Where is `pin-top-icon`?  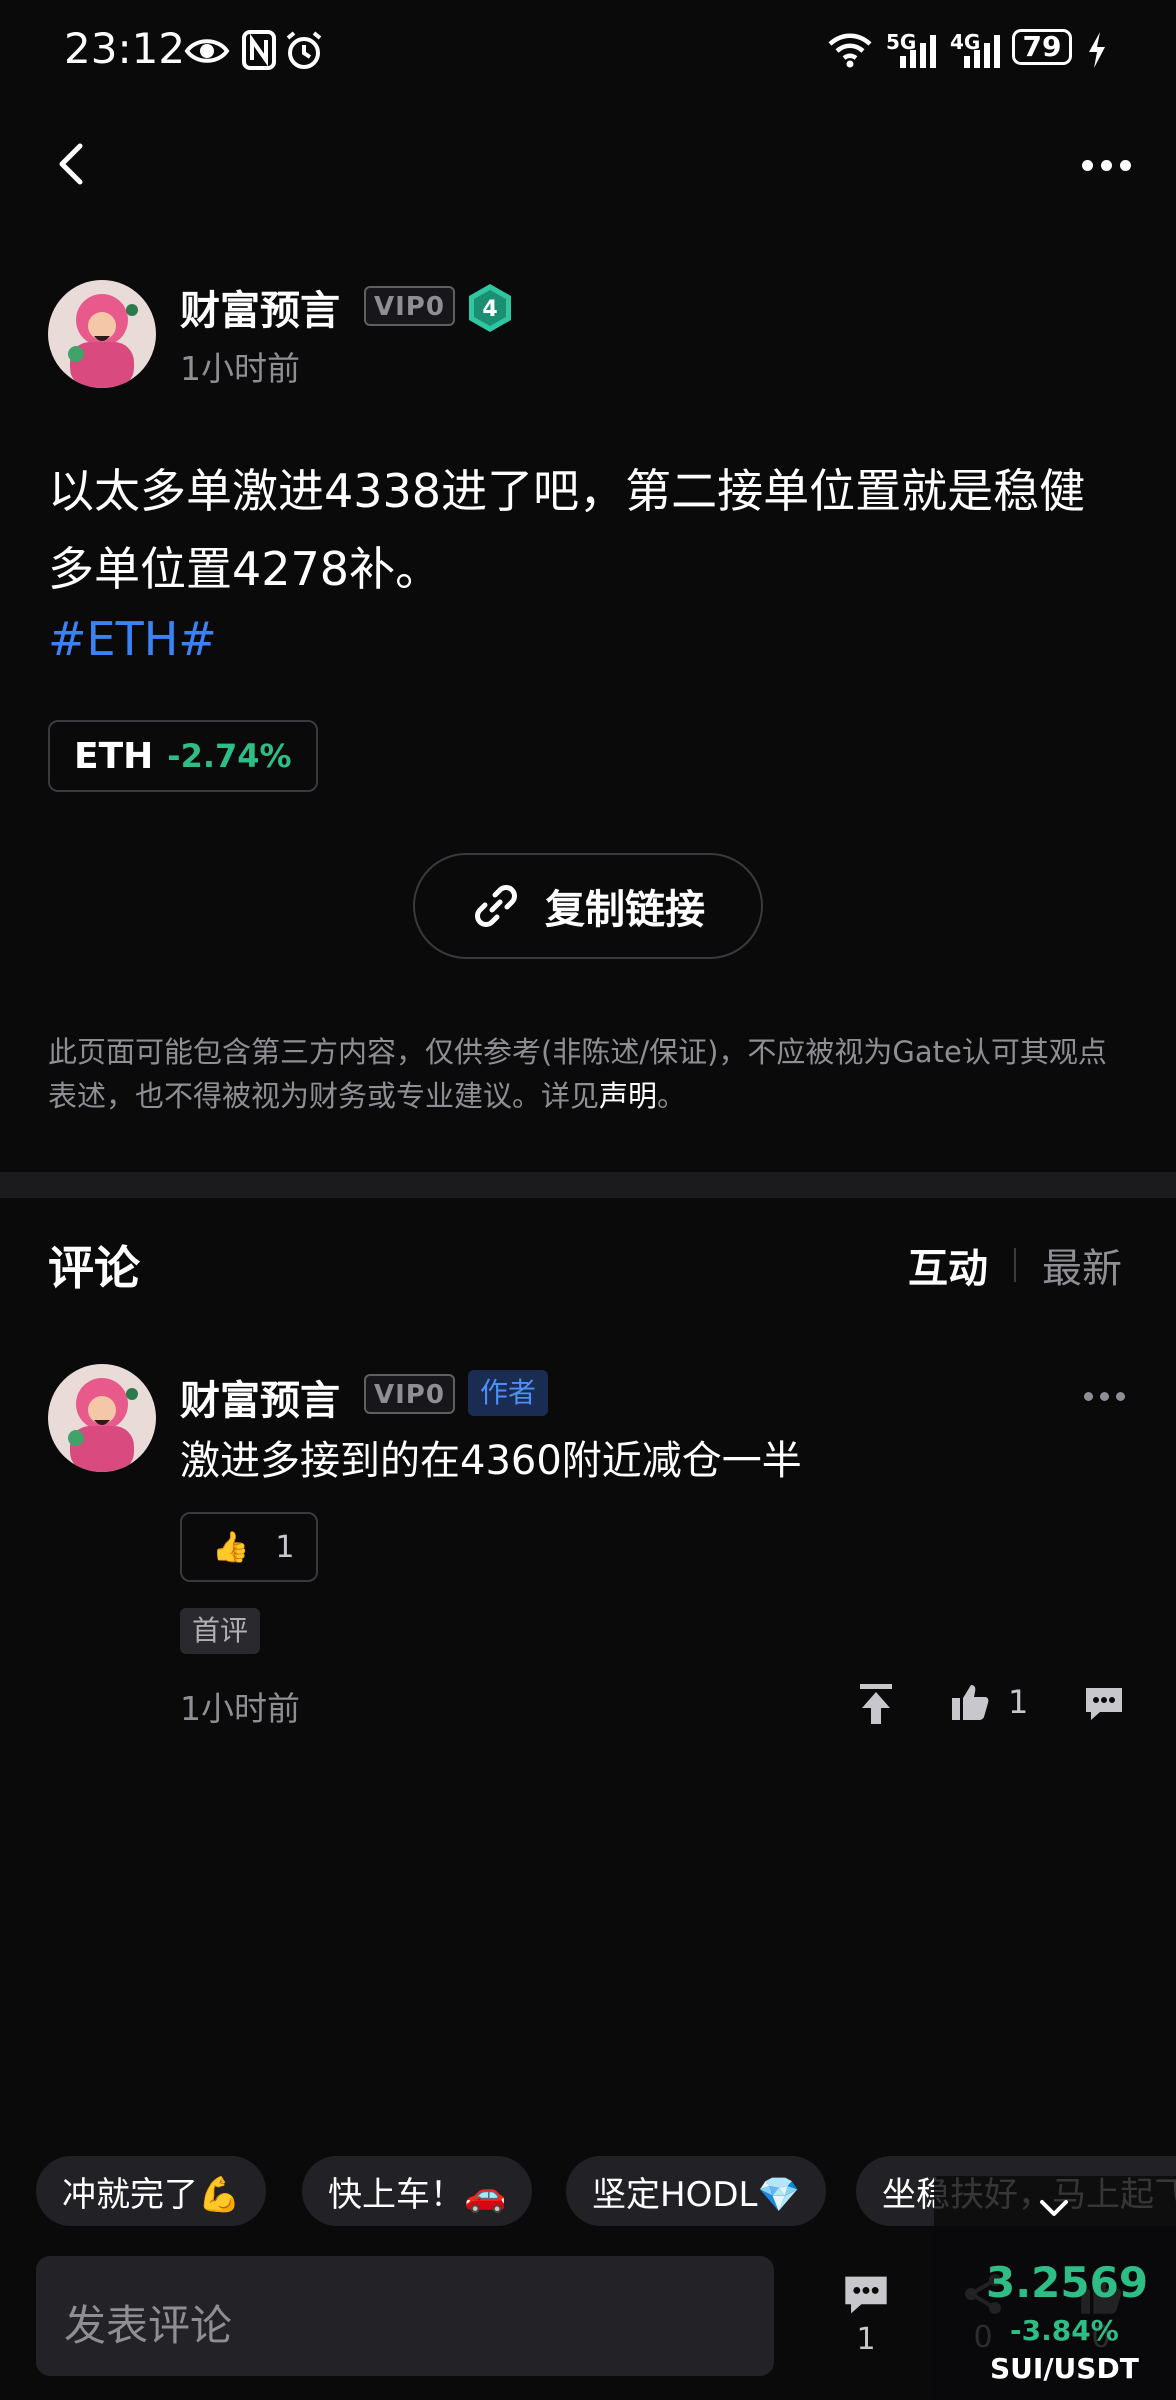 pin-top-icon is located at coordinates (876, 1704).